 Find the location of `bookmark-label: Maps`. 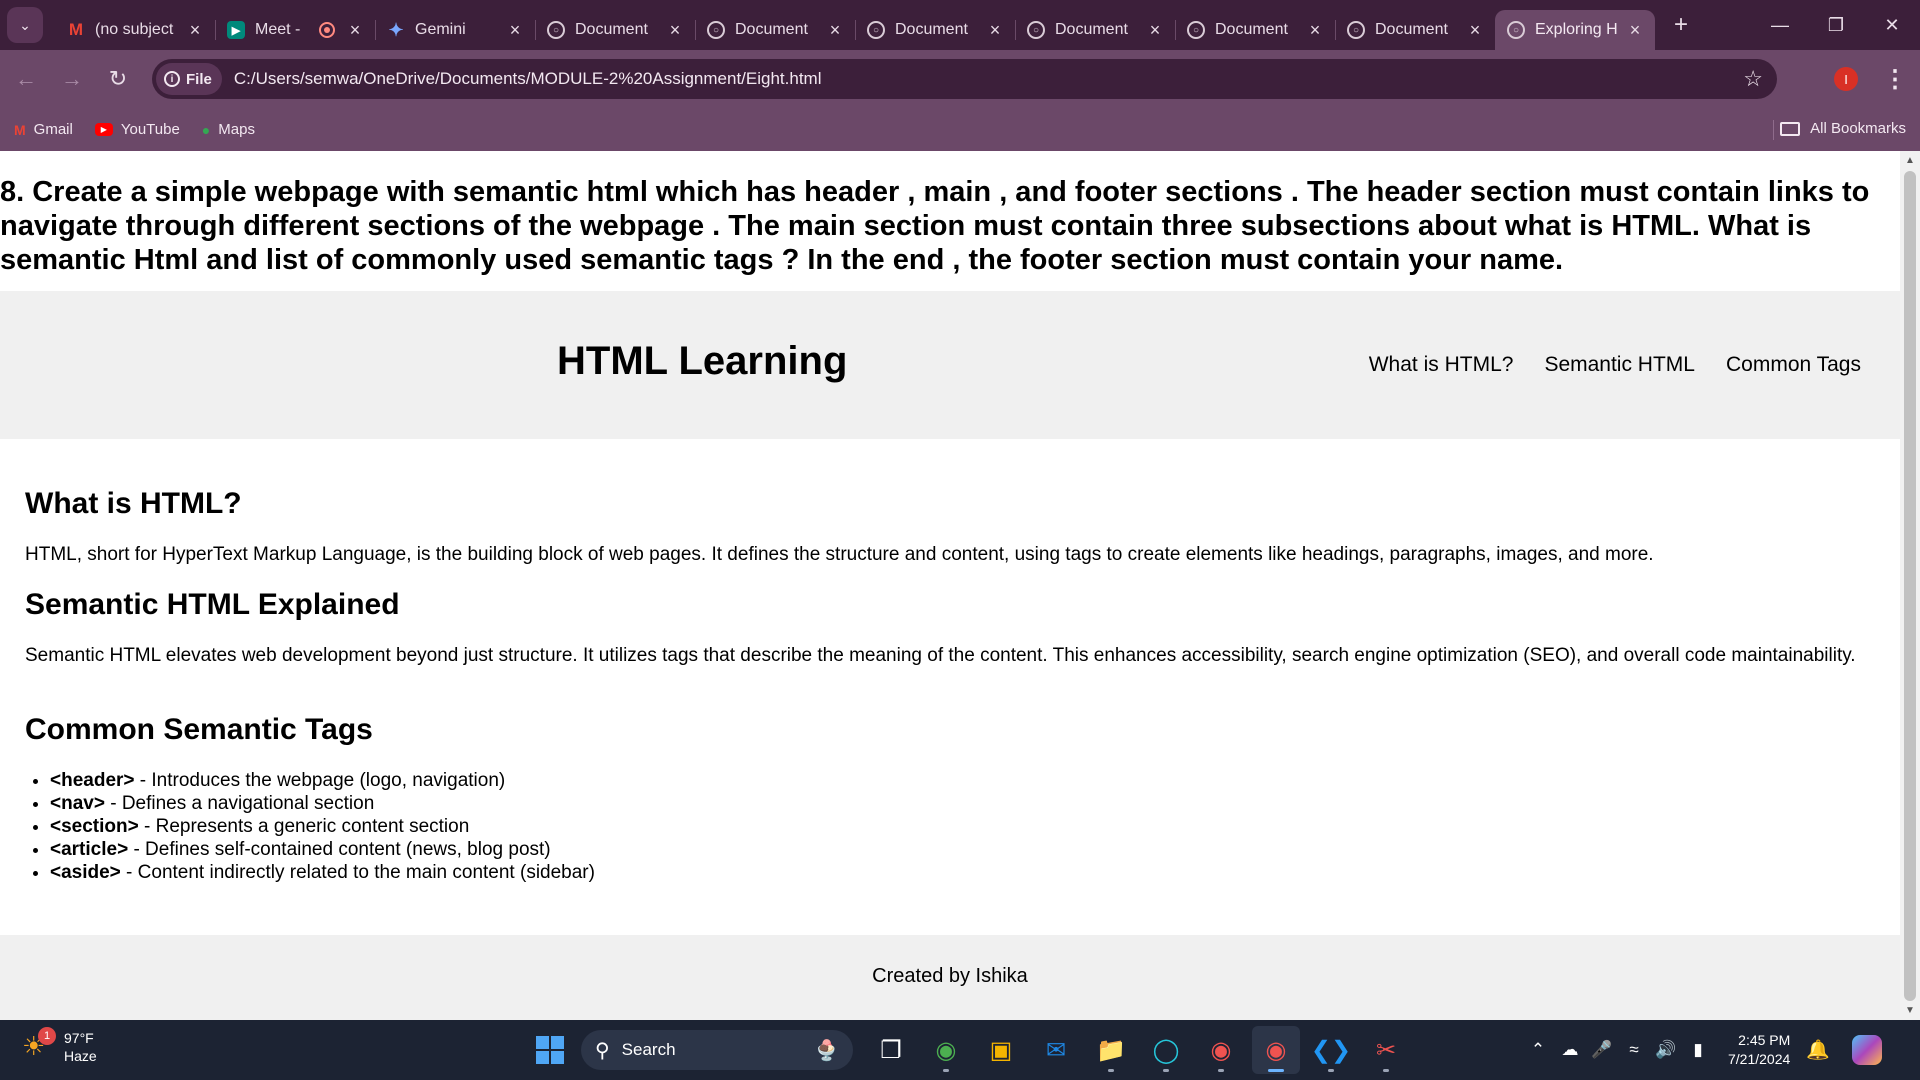

bookmark-label: Maps is located at coordinates (236, 129).